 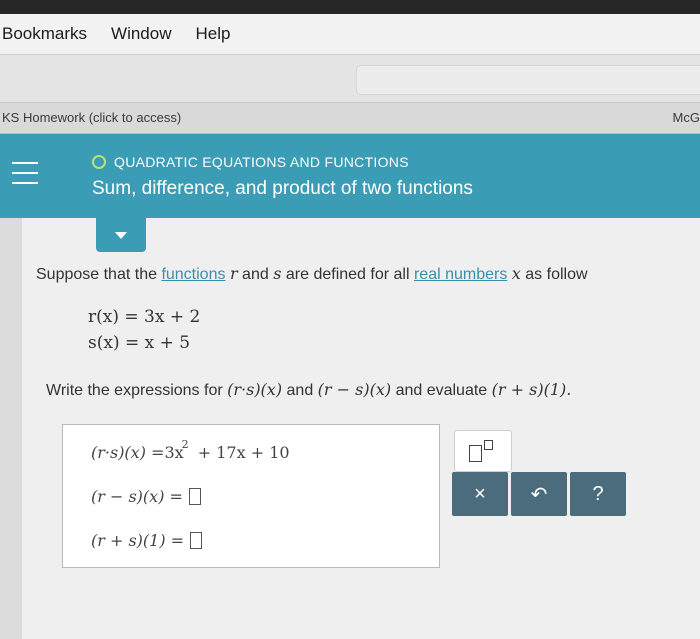 I want to click on link-real-numbers: real numbers, so click(x=460, y=274).